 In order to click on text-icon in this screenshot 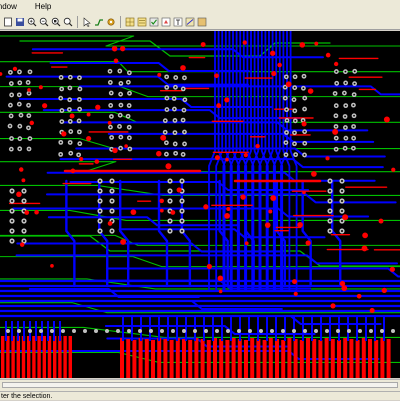, I will do `click(177, 21)`.